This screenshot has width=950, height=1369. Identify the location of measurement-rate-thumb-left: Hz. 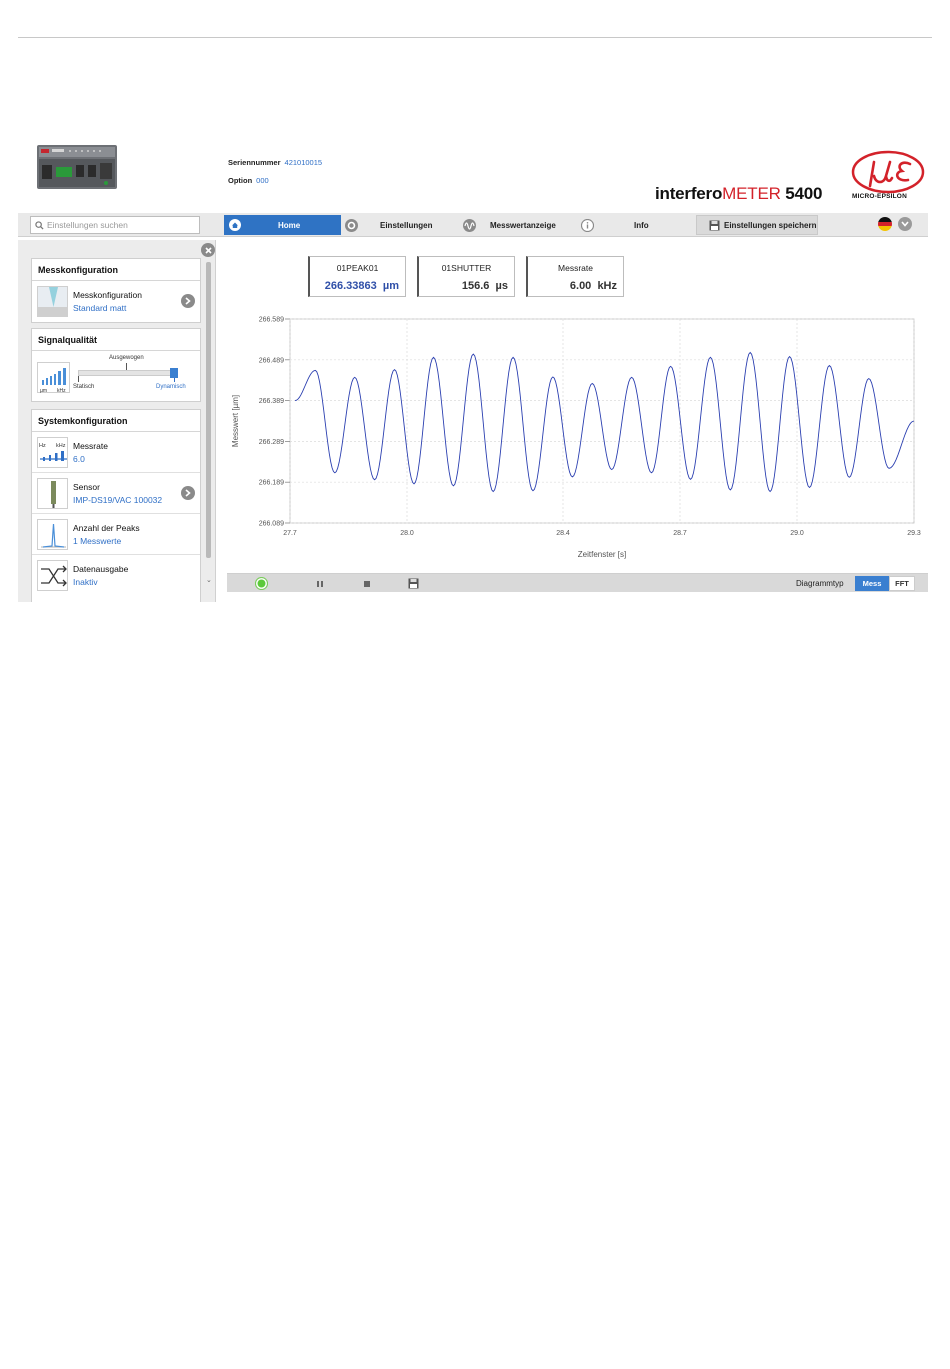
(42, 446).